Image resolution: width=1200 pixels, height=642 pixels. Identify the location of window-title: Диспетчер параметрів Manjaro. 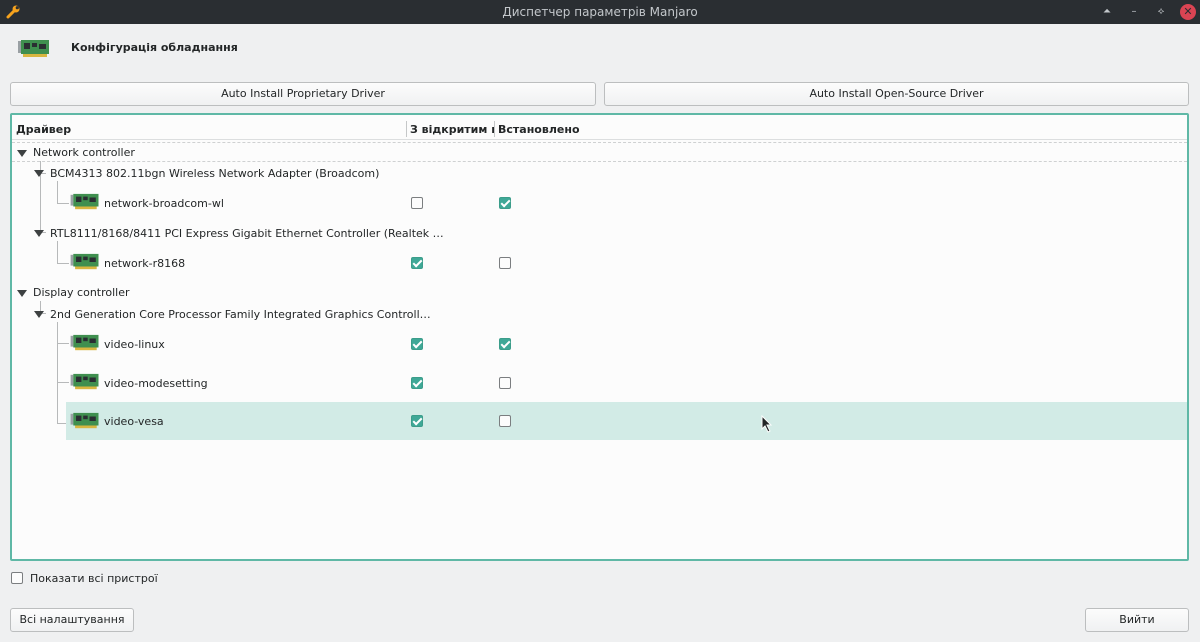
(600, 12).